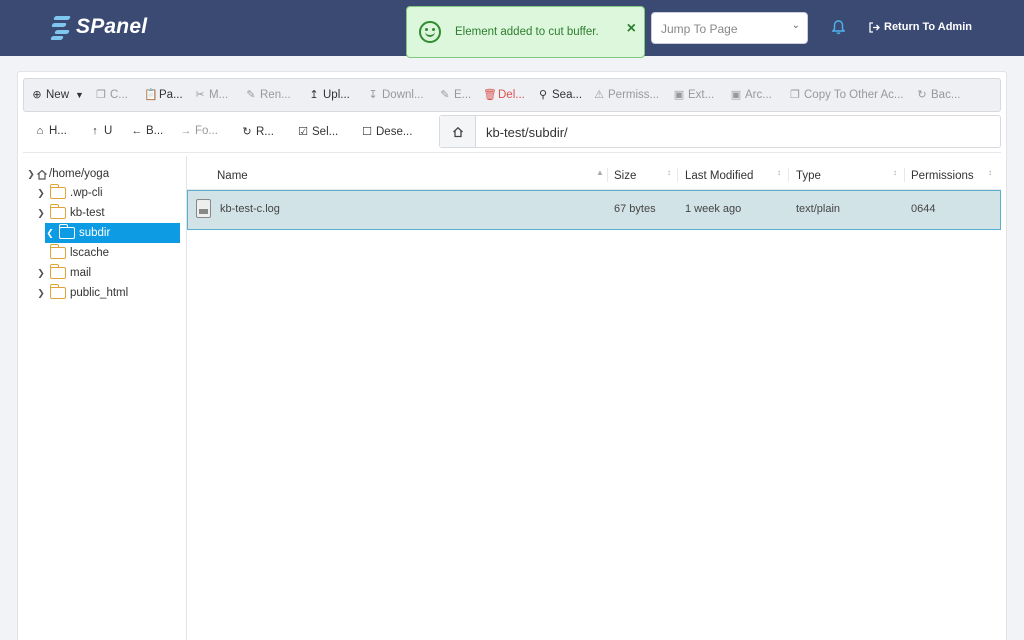 The image size is (1024, 640). What do you see at coordinates (635, 209) in the screenshot?
I see `file-size: 67 bytes` at bounding box center [635, 209].